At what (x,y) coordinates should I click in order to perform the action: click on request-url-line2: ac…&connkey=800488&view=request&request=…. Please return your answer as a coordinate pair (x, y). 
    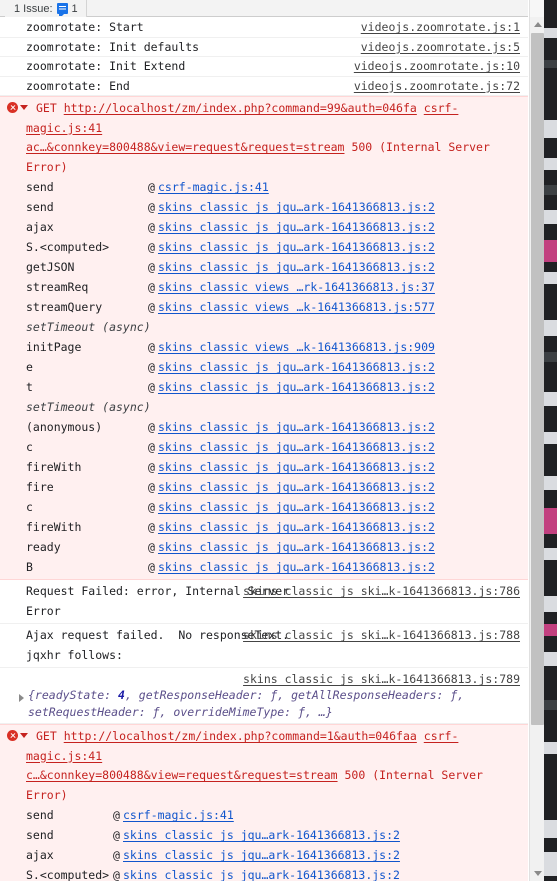
    Looking at the image, I should click on (185, 147).